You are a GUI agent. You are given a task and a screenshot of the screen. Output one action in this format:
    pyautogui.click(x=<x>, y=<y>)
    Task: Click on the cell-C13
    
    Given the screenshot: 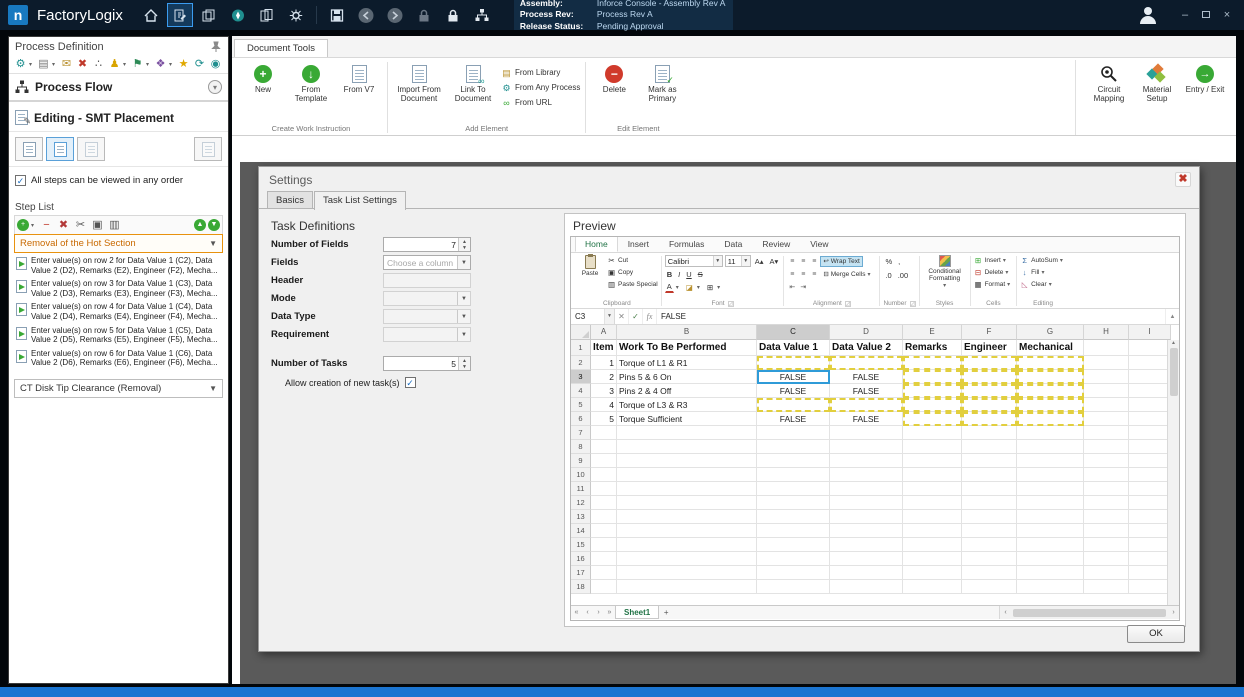 What is the action you would take?
    pyautogui.click(x=793, y=517)
    